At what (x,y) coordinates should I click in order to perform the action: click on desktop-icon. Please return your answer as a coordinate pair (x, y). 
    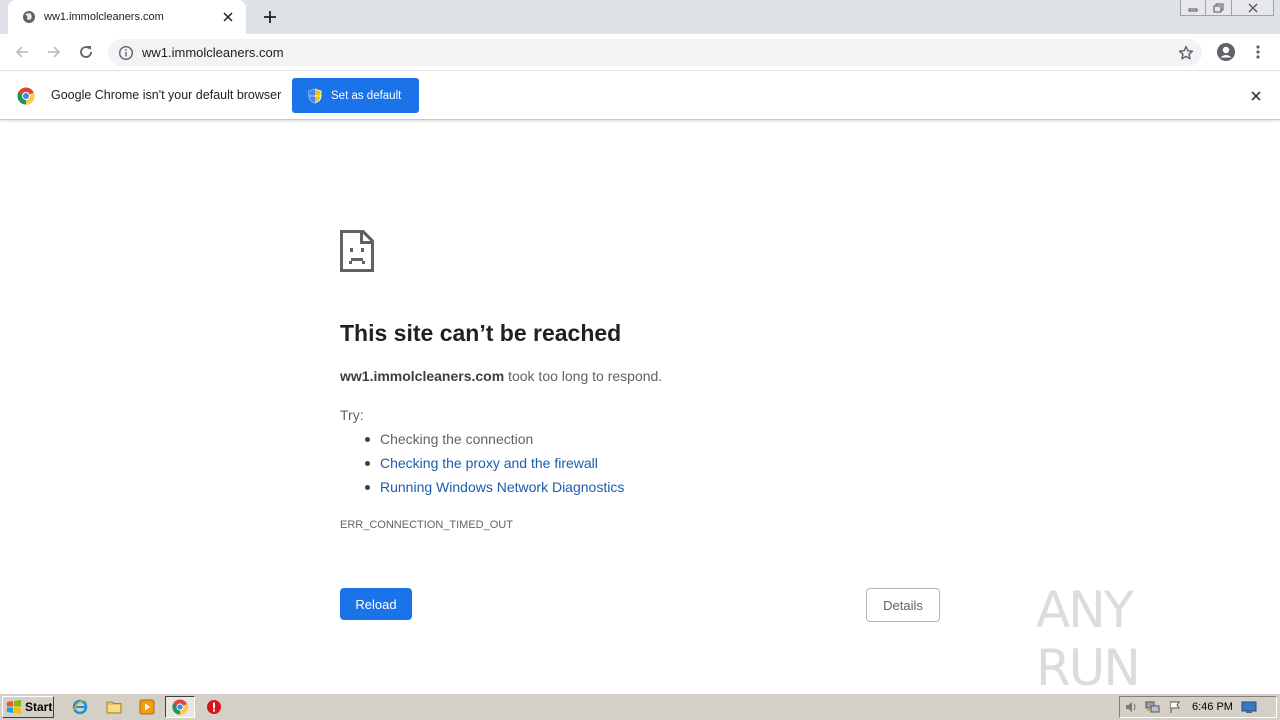
    Looking at the image, I should click on (1249, 707).